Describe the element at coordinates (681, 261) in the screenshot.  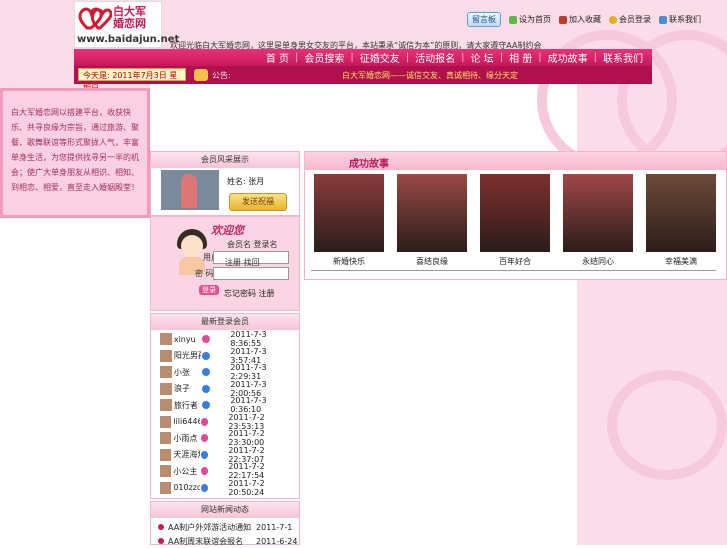
I see `story-caption: 幸福美满` at that location.